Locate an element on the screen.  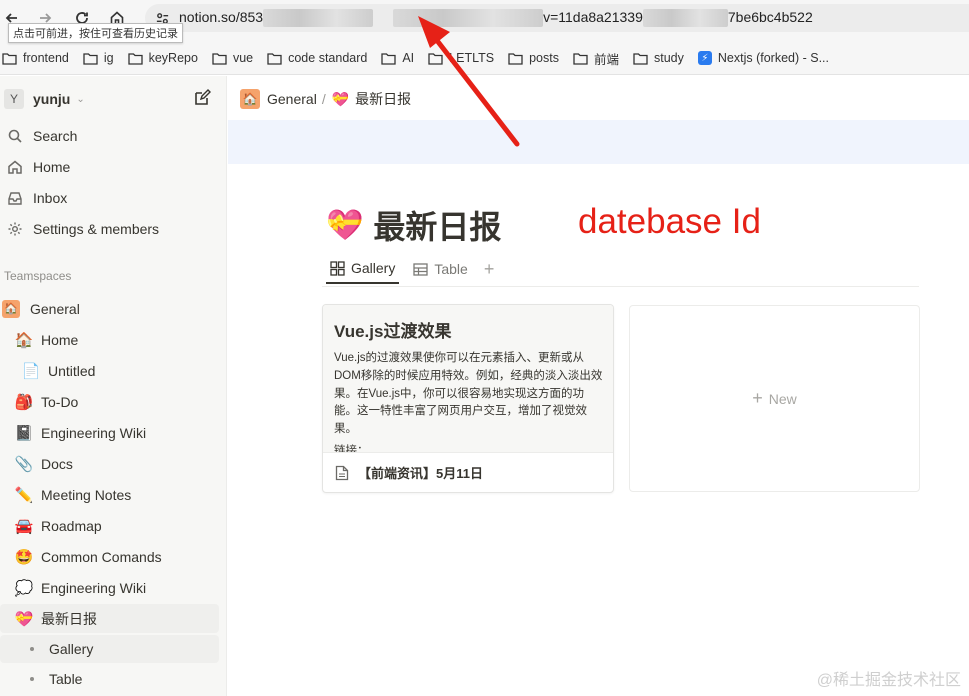
bookmark-label: AI is located at coordinates (408, 58).